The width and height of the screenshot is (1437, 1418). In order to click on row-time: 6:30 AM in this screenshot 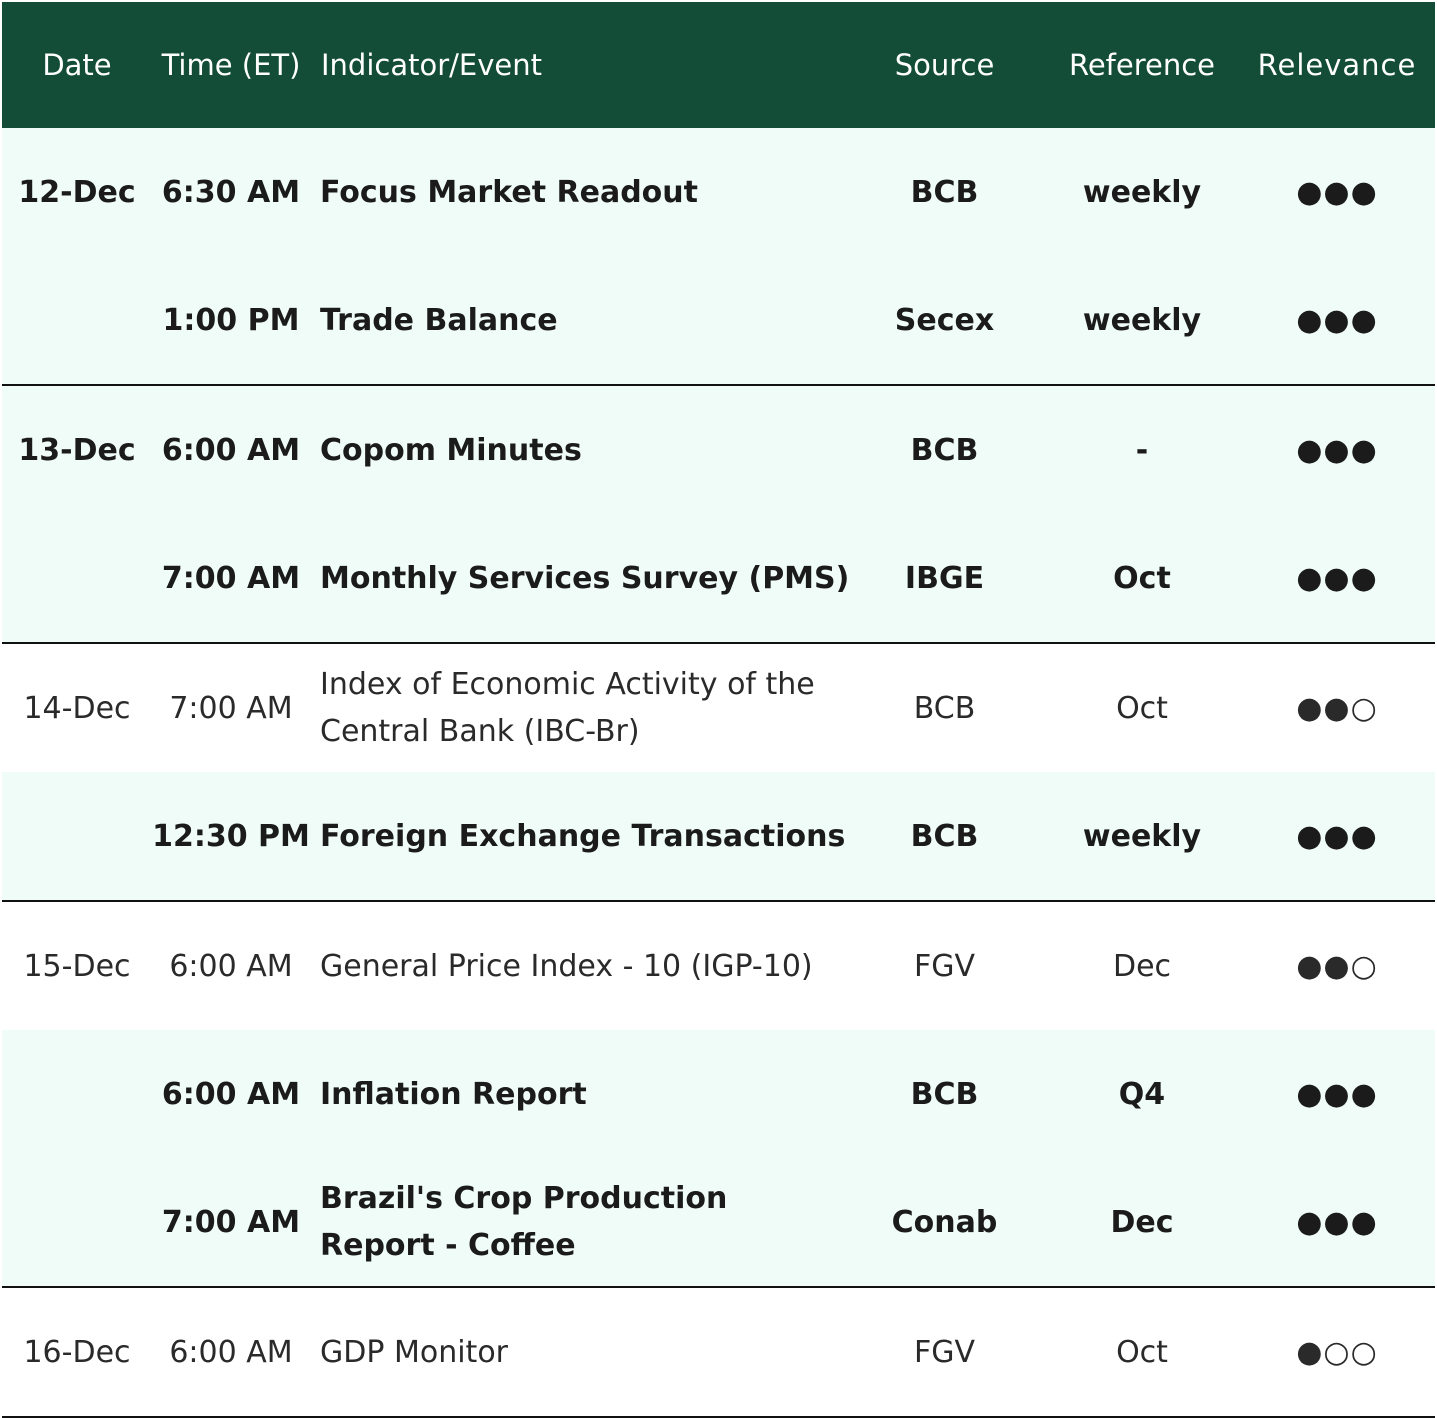, I will do `click(231, 192)`.